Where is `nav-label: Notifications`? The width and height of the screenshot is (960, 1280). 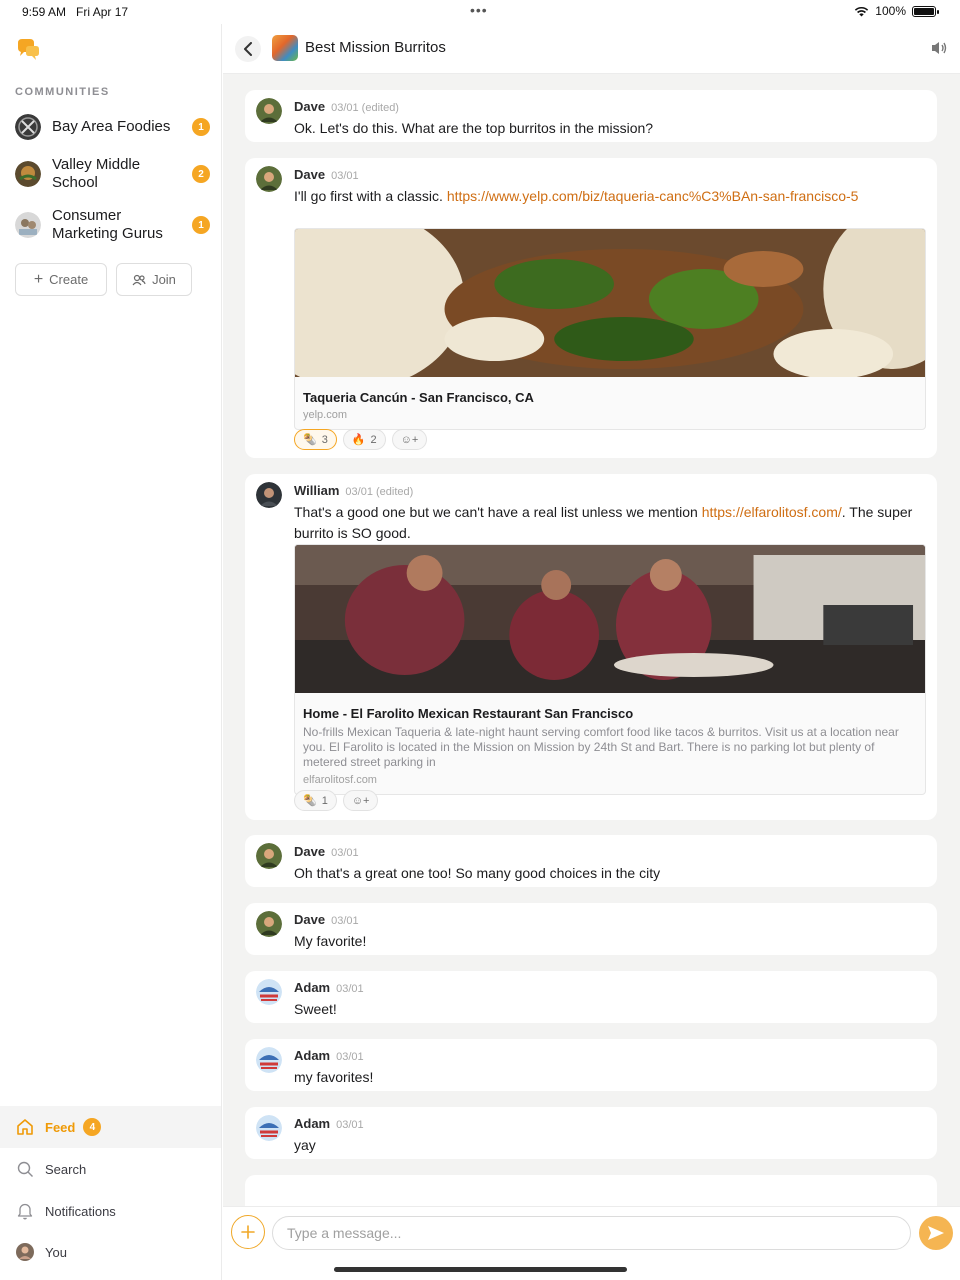
nav-label: Notifications is located at coordinates (80, 1211).